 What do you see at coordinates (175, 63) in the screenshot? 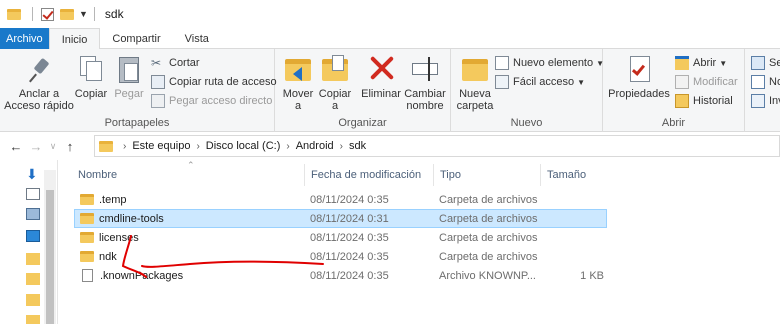
I see `cut-button: ✂ Cortar` at bounding box center [175, 63].